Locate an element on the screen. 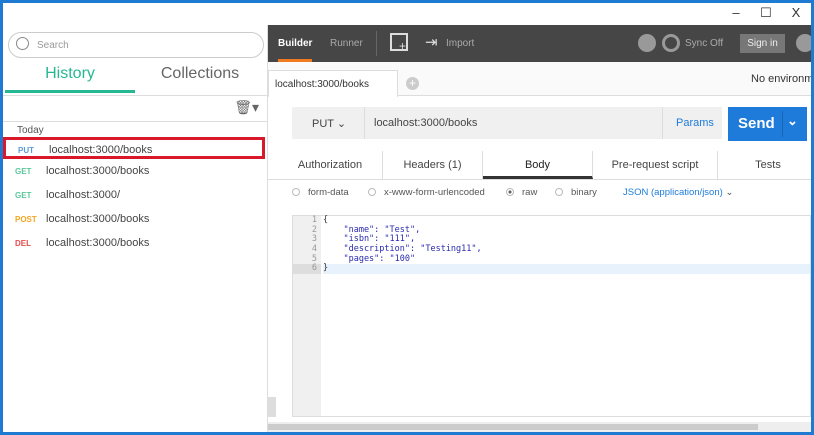 Image resolution: width=814 pixels, height=435 pixels. history-item: GET localhost:3000/ is located at coordinates (134, 196).